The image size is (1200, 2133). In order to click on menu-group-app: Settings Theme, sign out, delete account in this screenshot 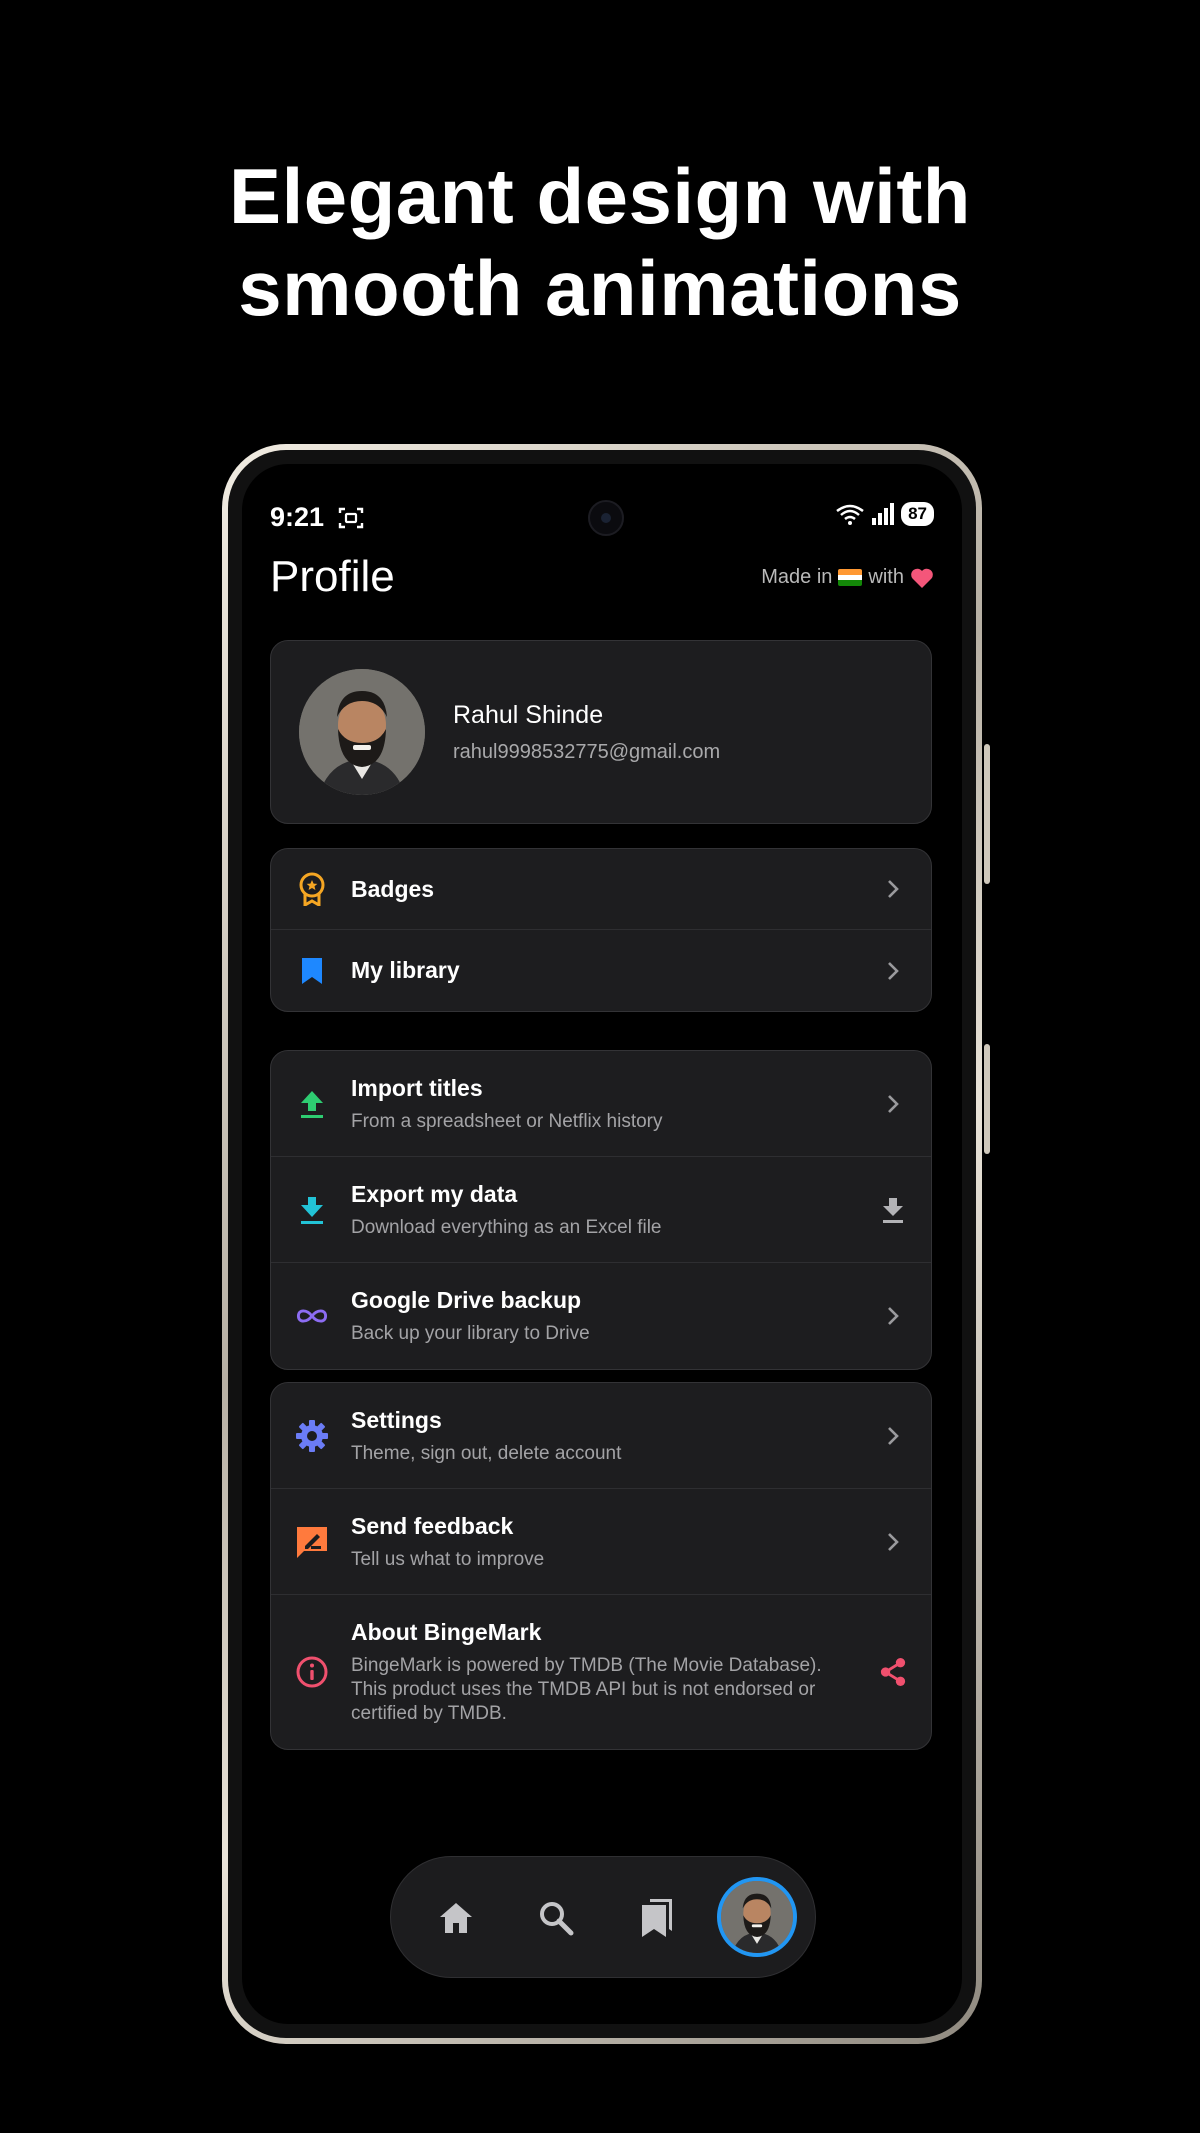, I will do `click(601, 1566)`.